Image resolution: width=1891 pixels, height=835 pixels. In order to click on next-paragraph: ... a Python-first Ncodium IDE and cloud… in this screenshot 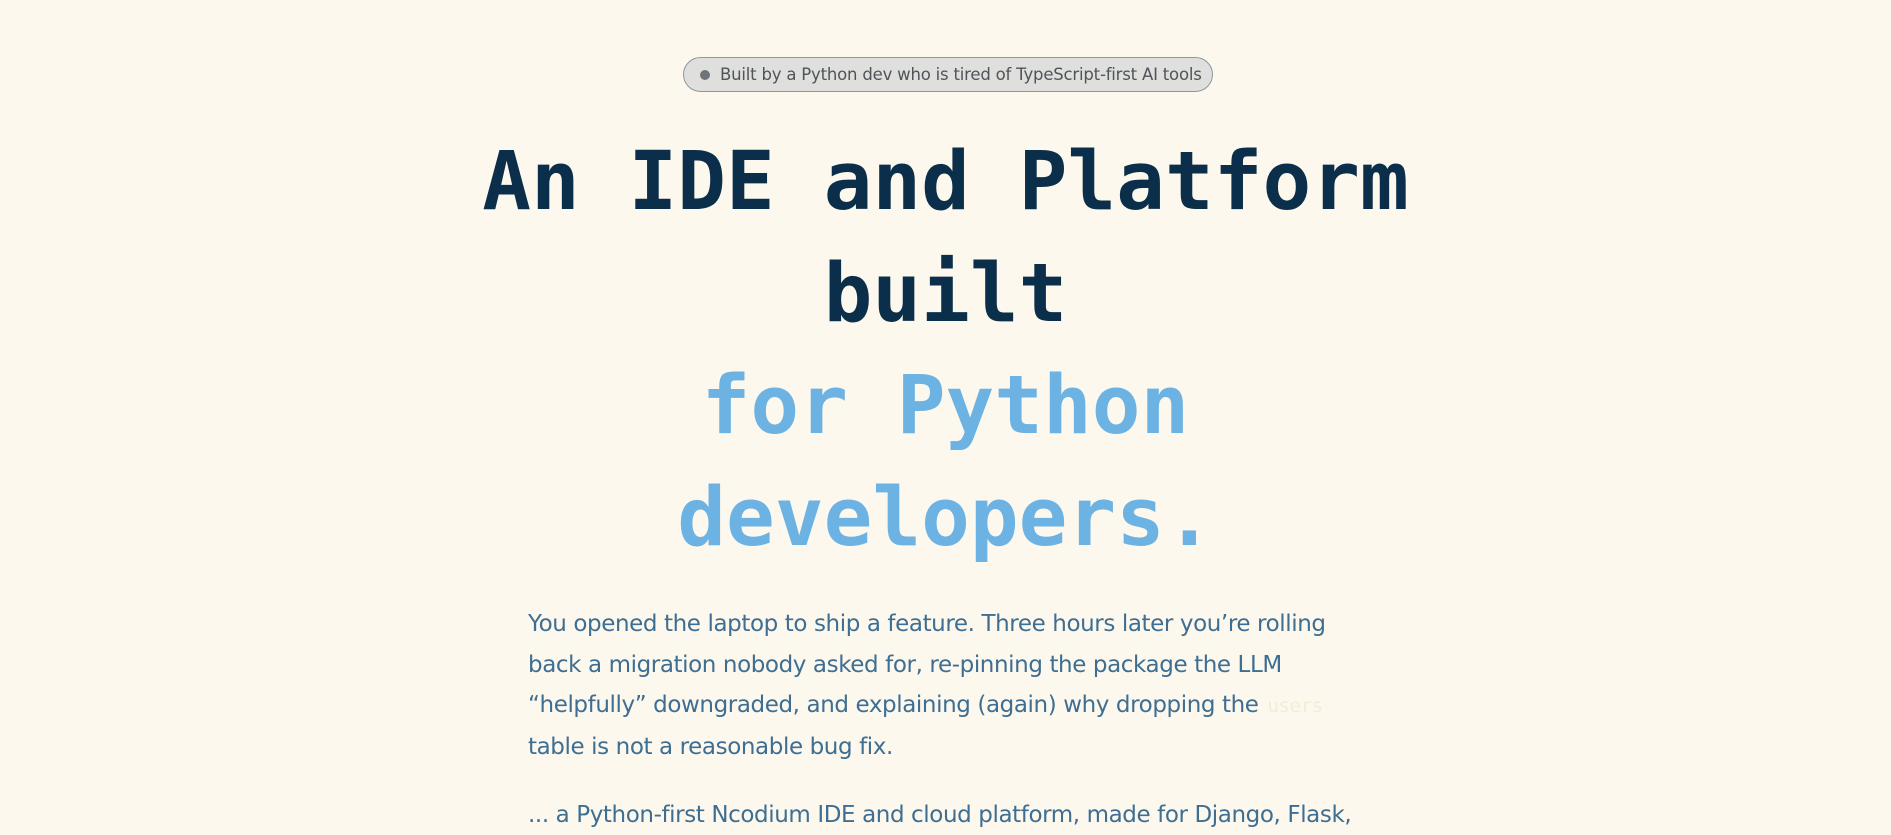, I will do `click(943, 815)`.